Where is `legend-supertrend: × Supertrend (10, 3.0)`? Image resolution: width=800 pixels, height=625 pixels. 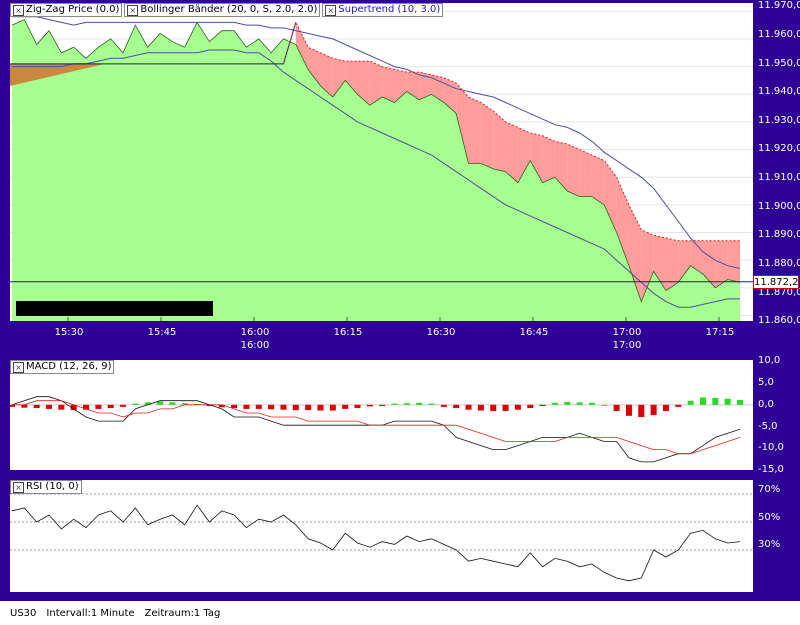 legend-supertrend: × Supertrend (10, 3.0) is located at coordinates (383, 10).